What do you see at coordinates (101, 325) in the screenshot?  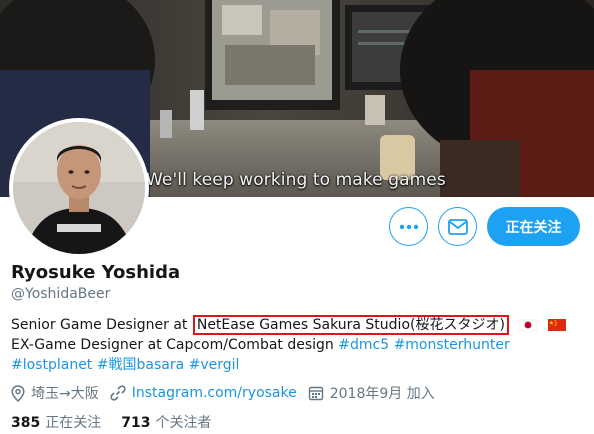 I see `bio-text: Senior Game Designer at` at bounding box center [101, 325].